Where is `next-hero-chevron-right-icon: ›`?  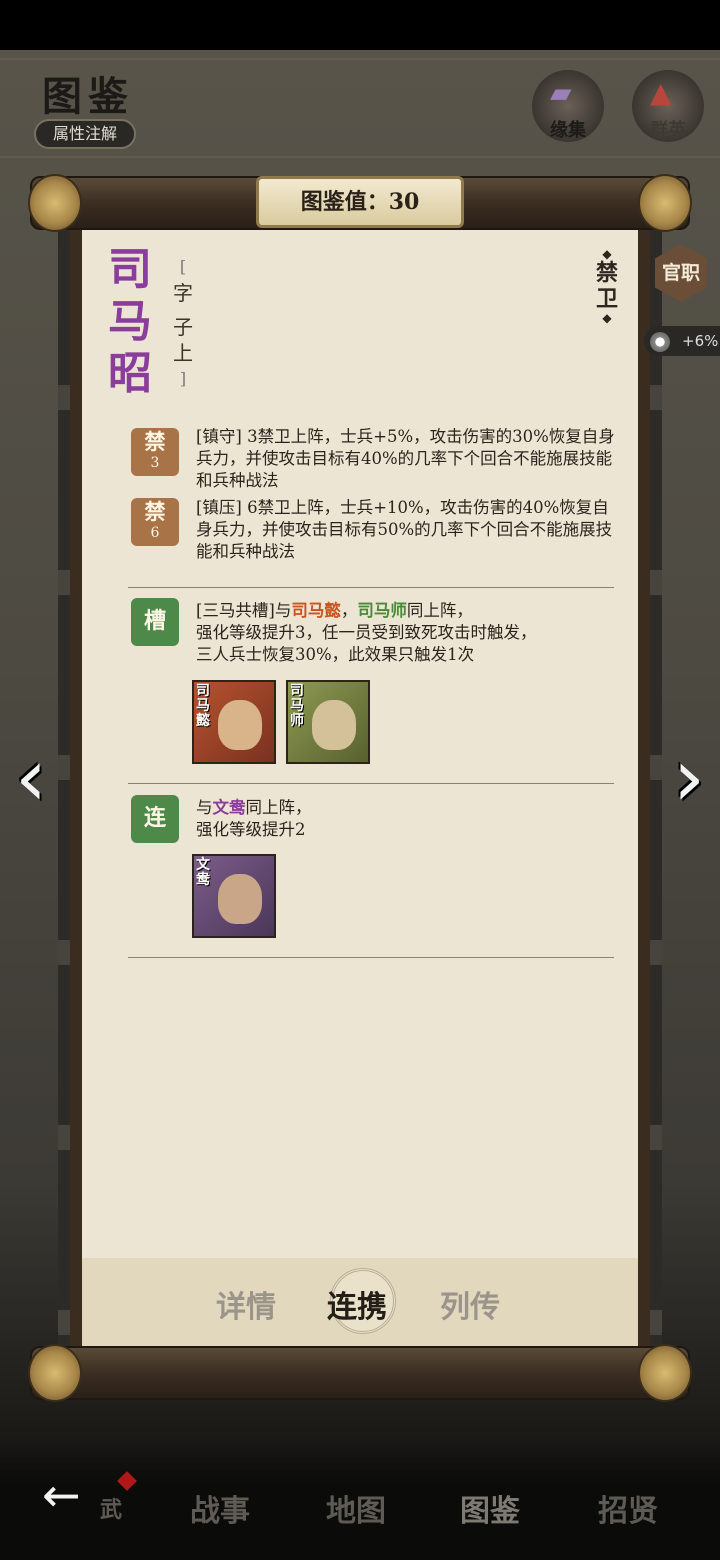 next-hero-chevron-right-icon: › is located at coordinates (689, 778).